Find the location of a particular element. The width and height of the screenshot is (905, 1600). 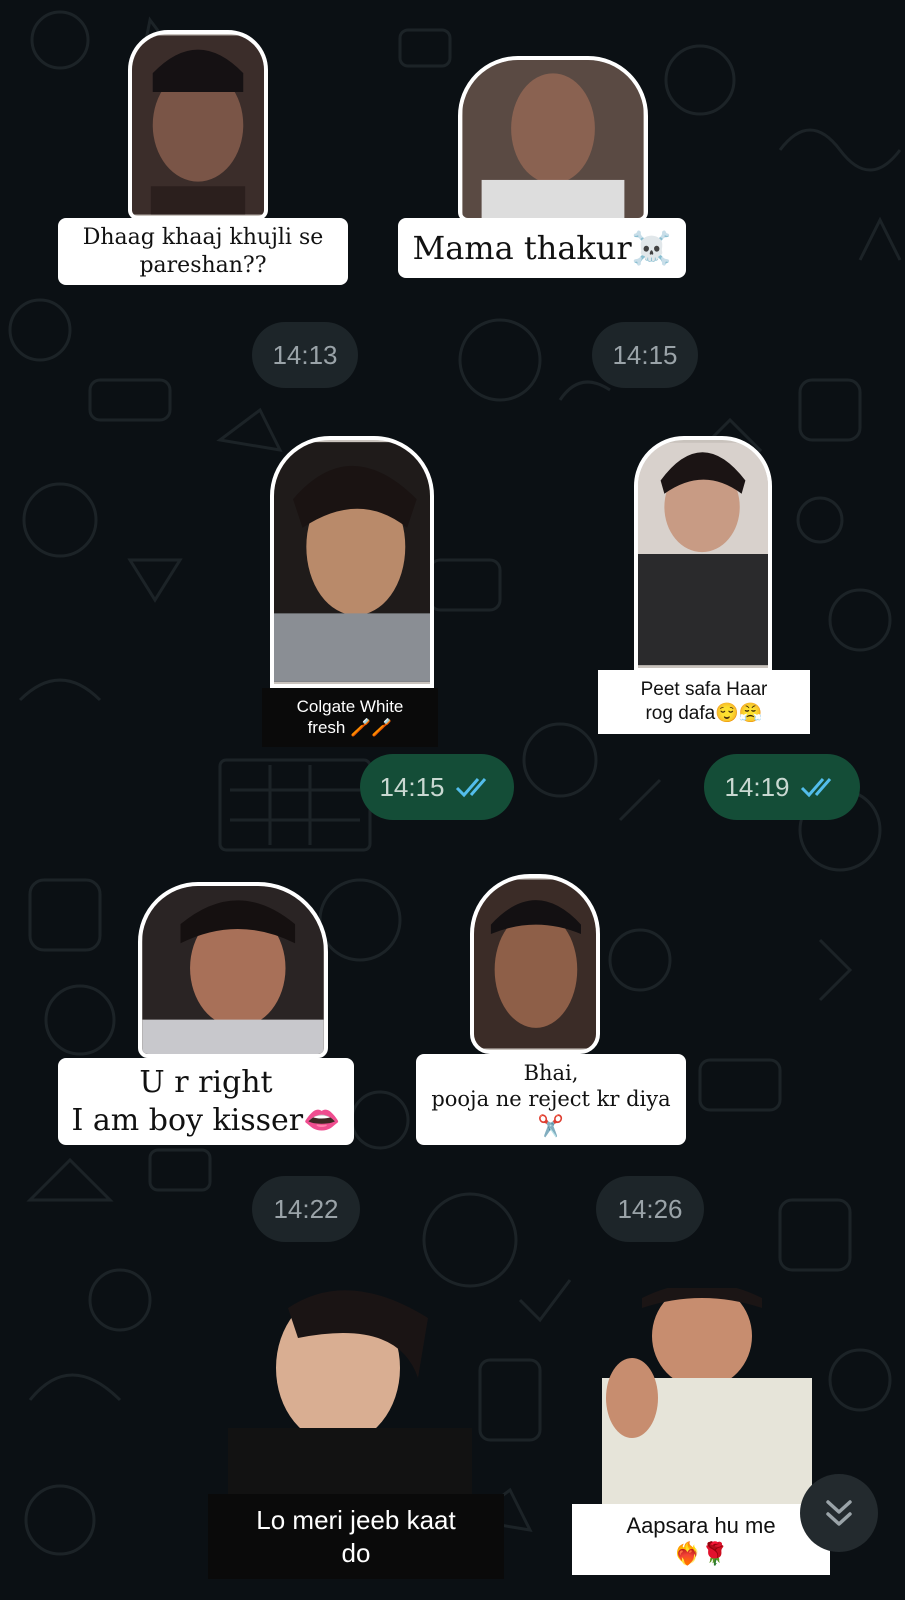

sticker-message: U r right I am boy kisser👄 is located at coordinates (208, 1021).